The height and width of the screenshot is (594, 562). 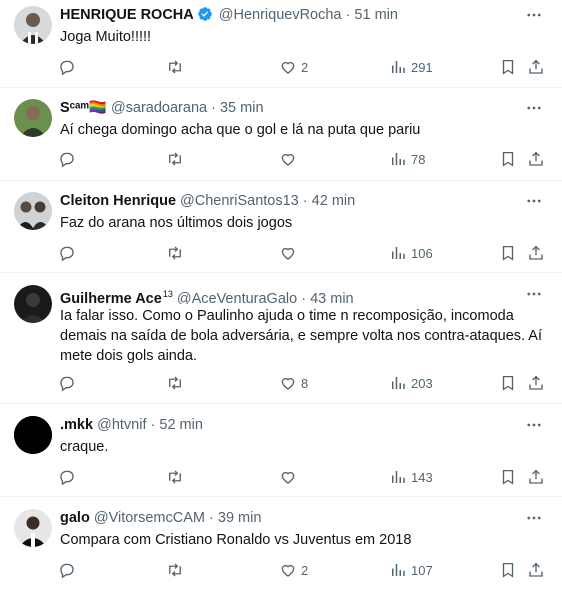 I want to click on display-name: HENRIQUE ROCHA, so click(x=127, y=15).